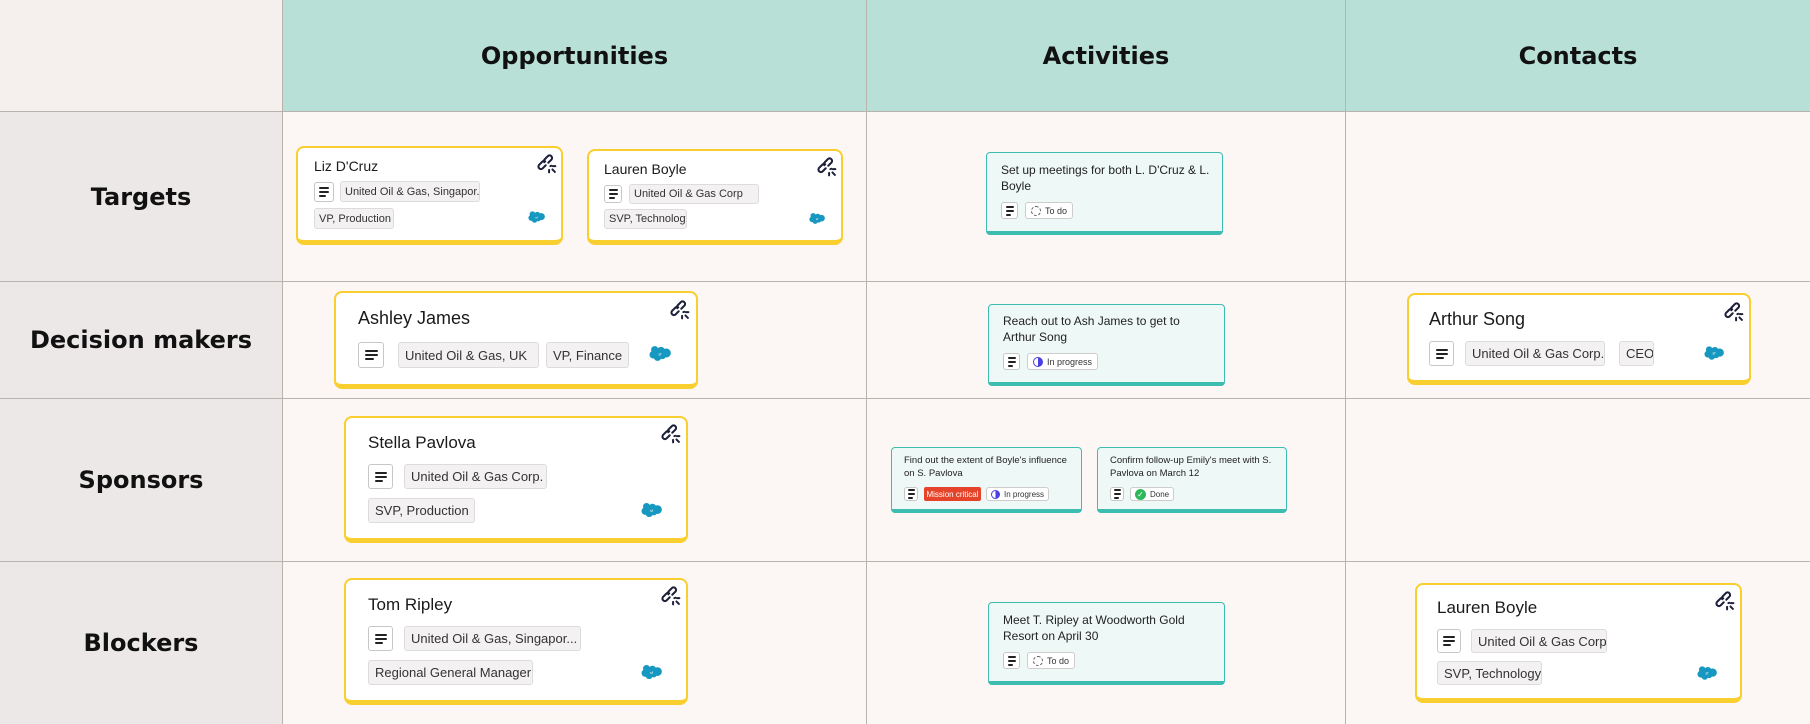 The width and height of the screenshot is (1810, 724). What do you see at coordinates (1160, 494) in the screenshot?
I see `status-label: Done` at bounding box center [1160, 494].